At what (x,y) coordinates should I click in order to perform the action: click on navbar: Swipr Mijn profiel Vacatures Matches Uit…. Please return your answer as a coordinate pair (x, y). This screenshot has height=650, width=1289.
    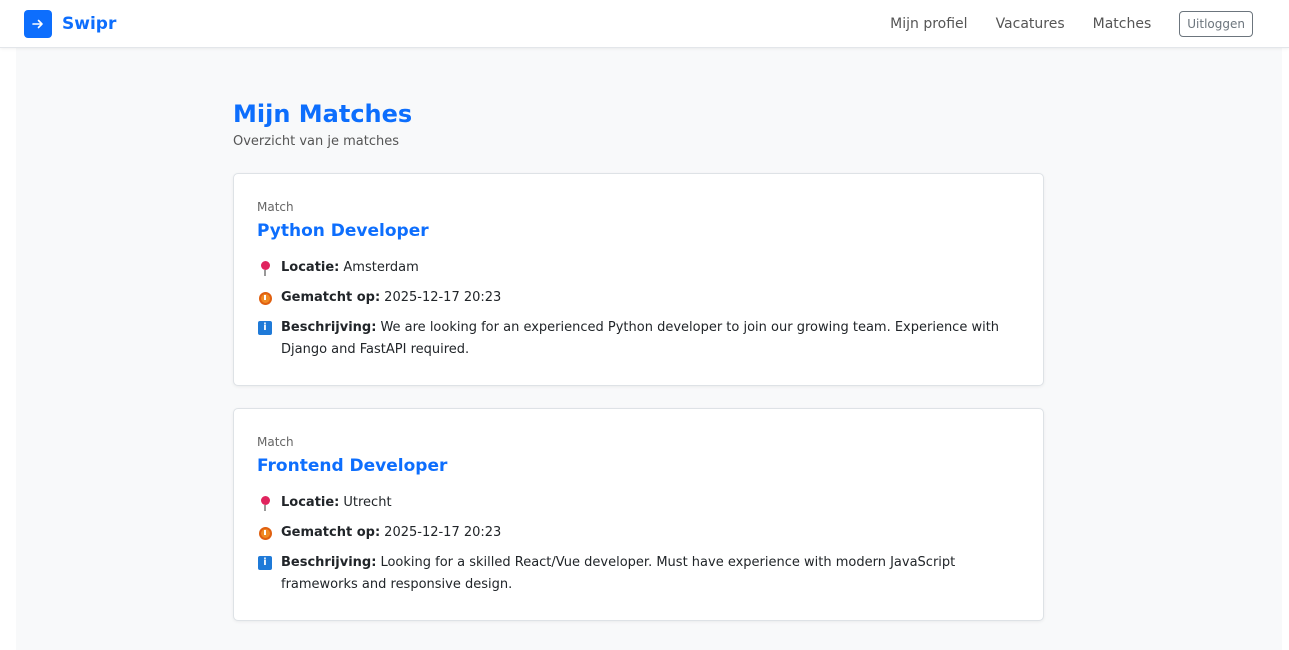
    Looking at the image, I should click on (644, 24).